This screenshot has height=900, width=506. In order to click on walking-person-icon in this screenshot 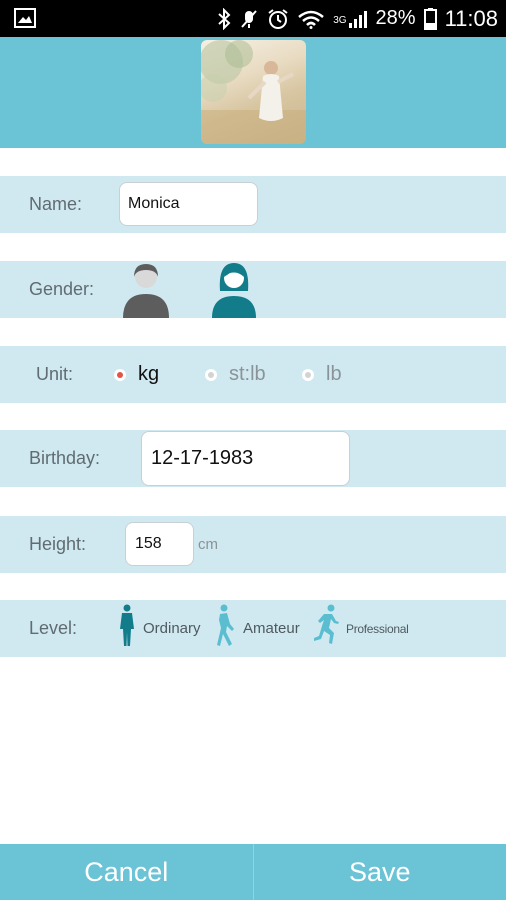, I will do `click(226, 628)`.